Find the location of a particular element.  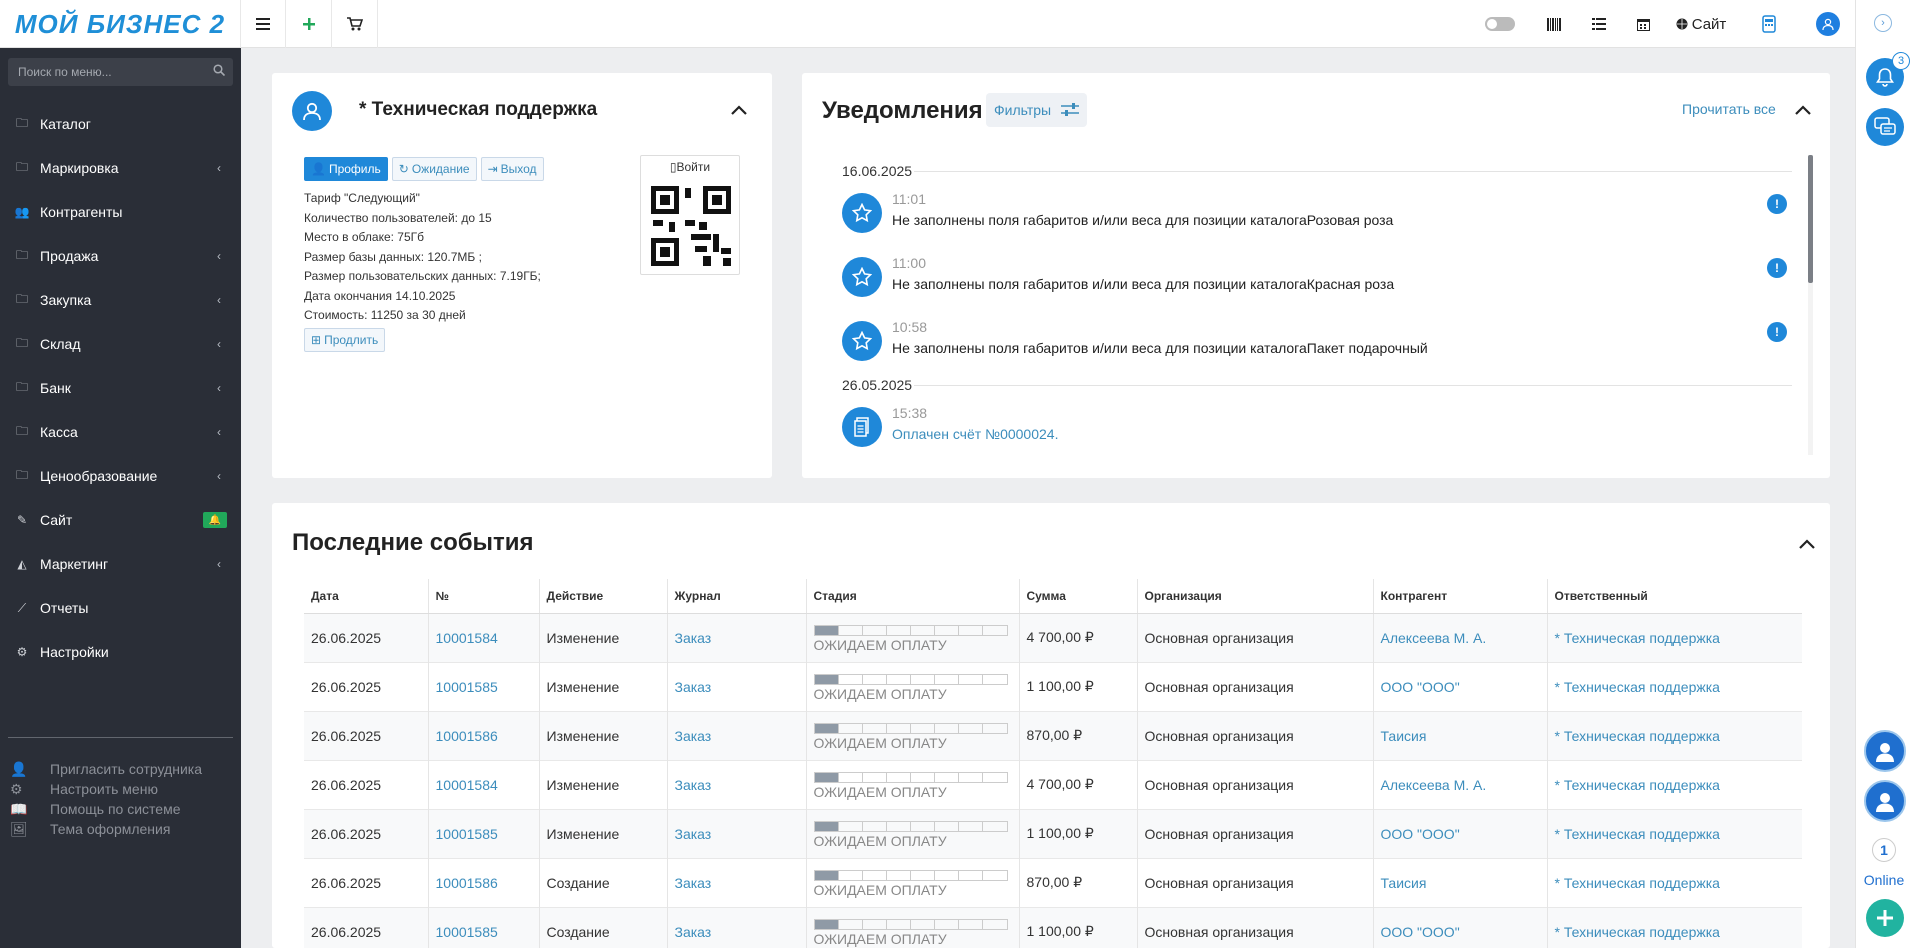

sidebar-item-settings: ⚙ Настройки is located at coordinates (120, 652).